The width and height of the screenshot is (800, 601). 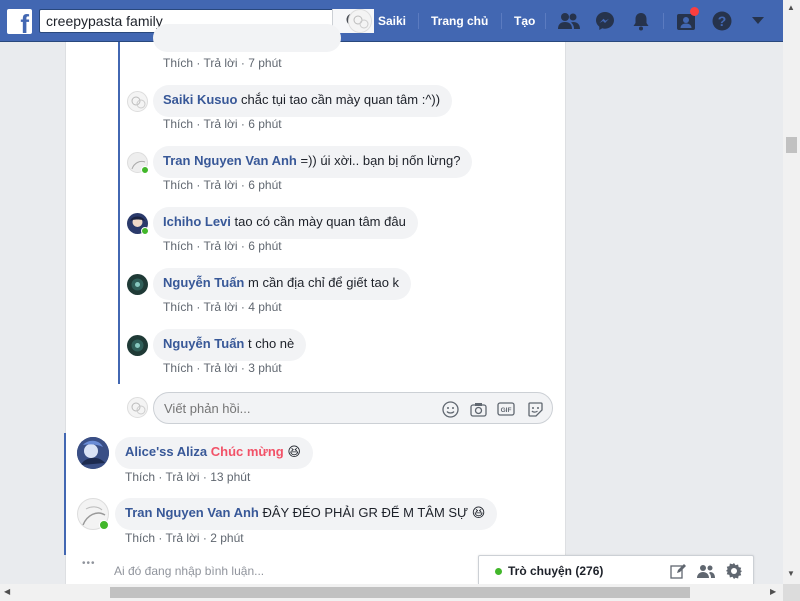 What do you see at coordinates (197, 221) in the screenshot?
I see `commenter-name: Ichiho Levi` at bounding box center [197, 221].